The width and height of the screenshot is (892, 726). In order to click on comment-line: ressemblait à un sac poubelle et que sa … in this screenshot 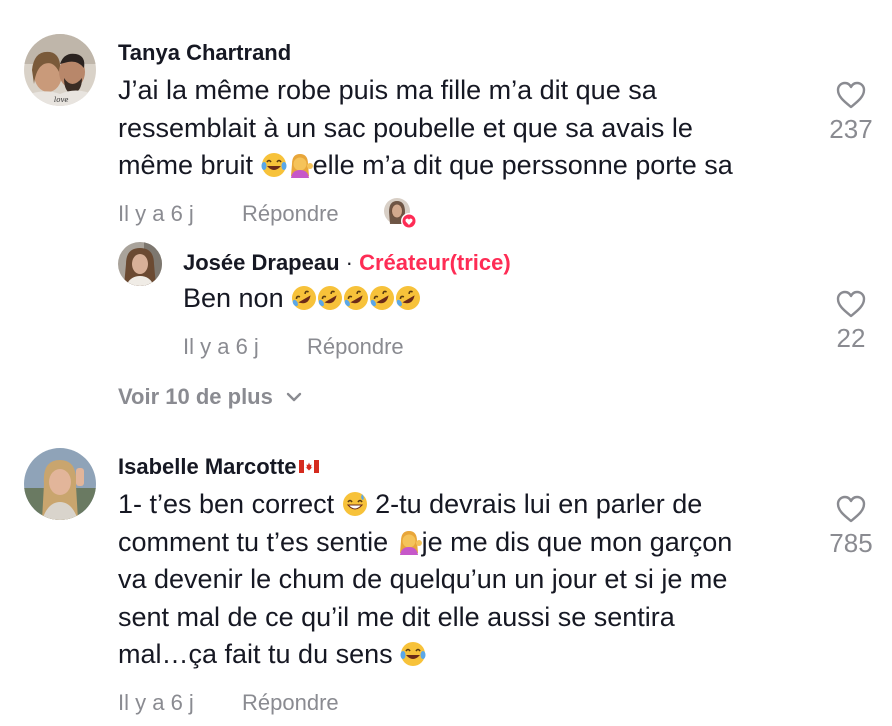, I will do `click(405, 127)`.